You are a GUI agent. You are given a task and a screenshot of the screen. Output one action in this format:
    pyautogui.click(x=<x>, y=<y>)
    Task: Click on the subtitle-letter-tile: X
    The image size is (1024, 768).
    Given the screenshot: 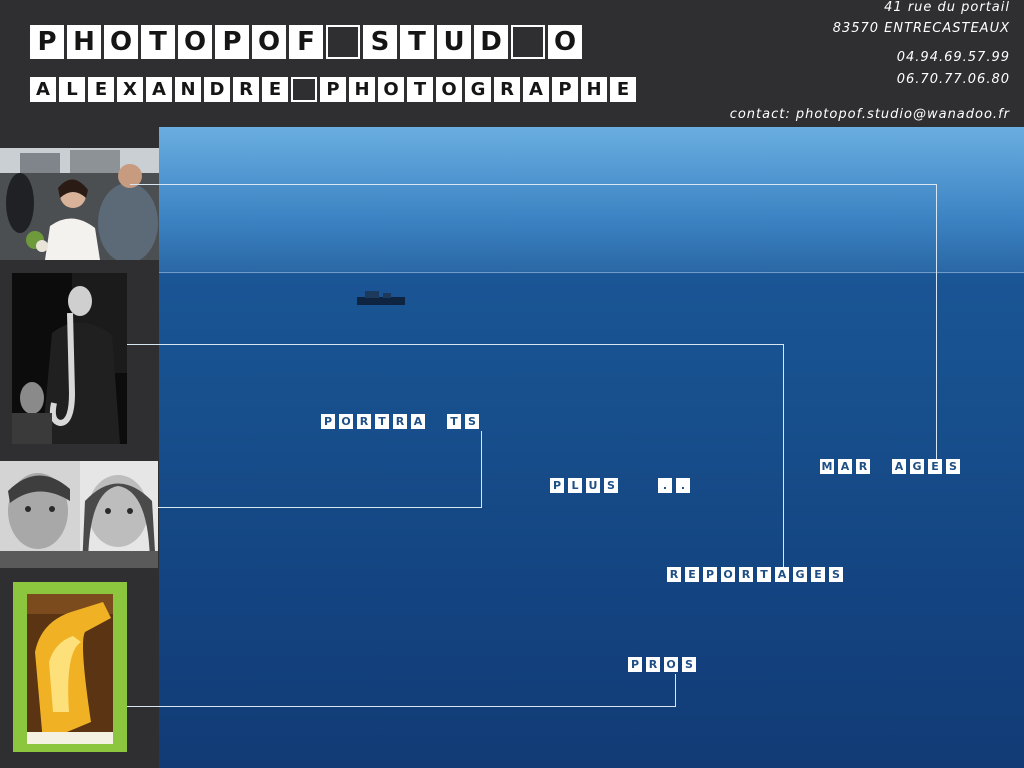 What is the action you would take?
    pyautogui.click(x=130, y=89)
    